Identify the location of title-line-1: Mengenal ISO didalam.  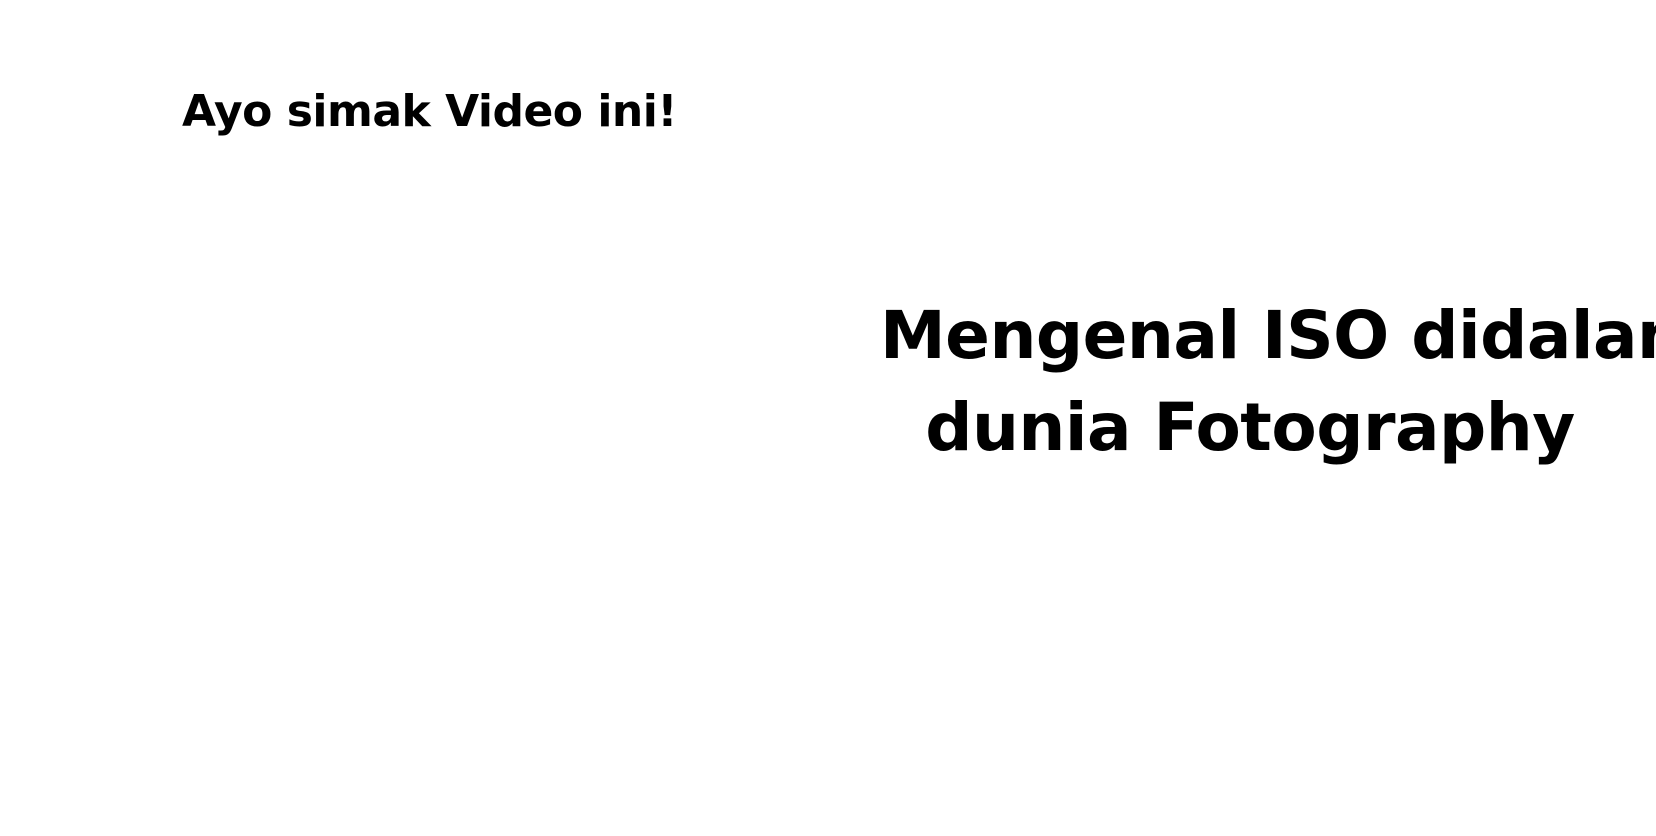
(1268, 335).